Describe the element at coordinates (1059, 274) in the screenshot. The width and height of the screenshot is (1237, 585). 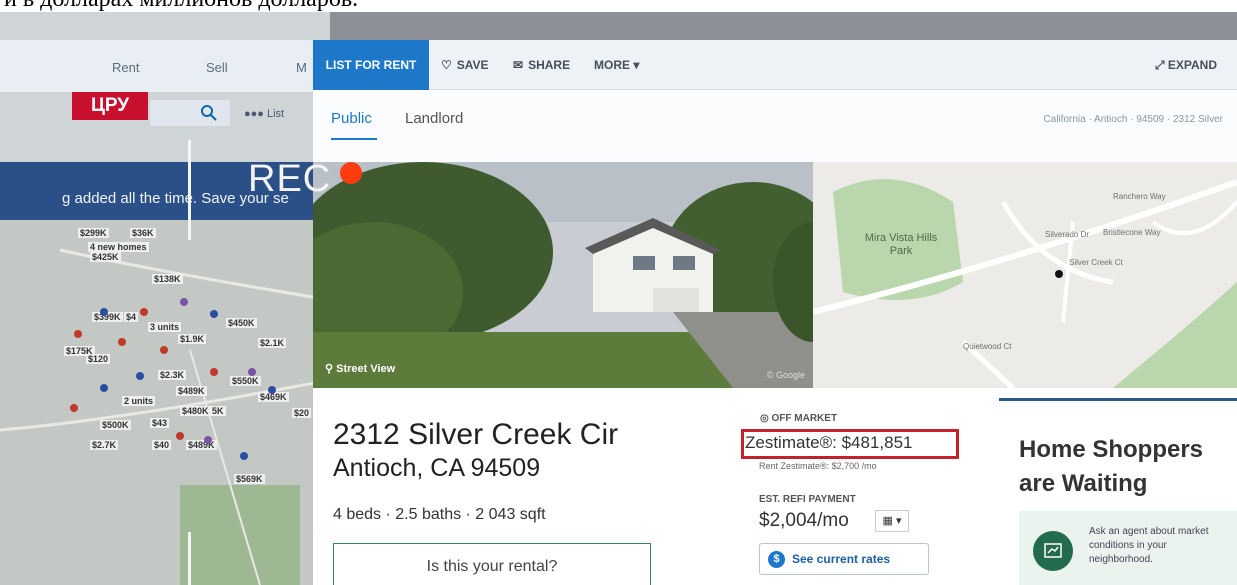
I see `map-home-pin` at that location.